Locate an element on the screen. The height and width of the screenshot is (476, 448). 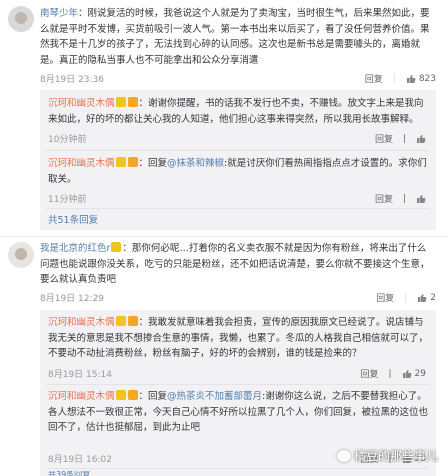
weibo-logo-icon is located at coordinates (343, 455).